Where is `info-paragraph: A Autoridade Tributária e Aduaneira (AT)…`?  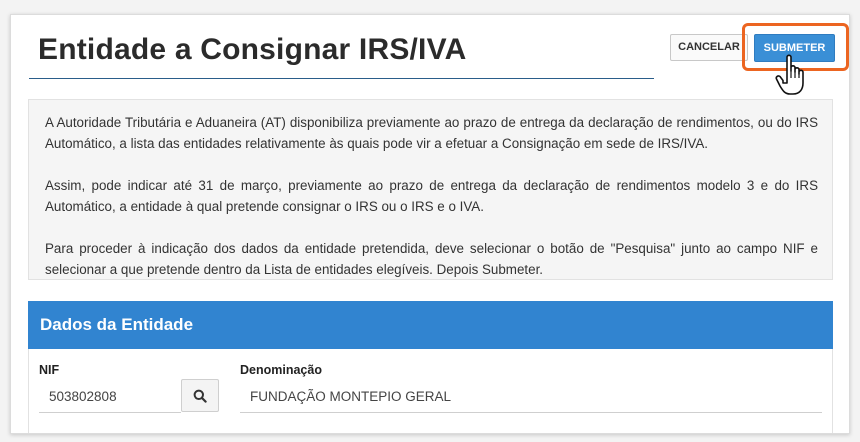 info-paragraph: A Autoridade Tributária e Aduaneira (AT)… is located at coordinates (431, 133).